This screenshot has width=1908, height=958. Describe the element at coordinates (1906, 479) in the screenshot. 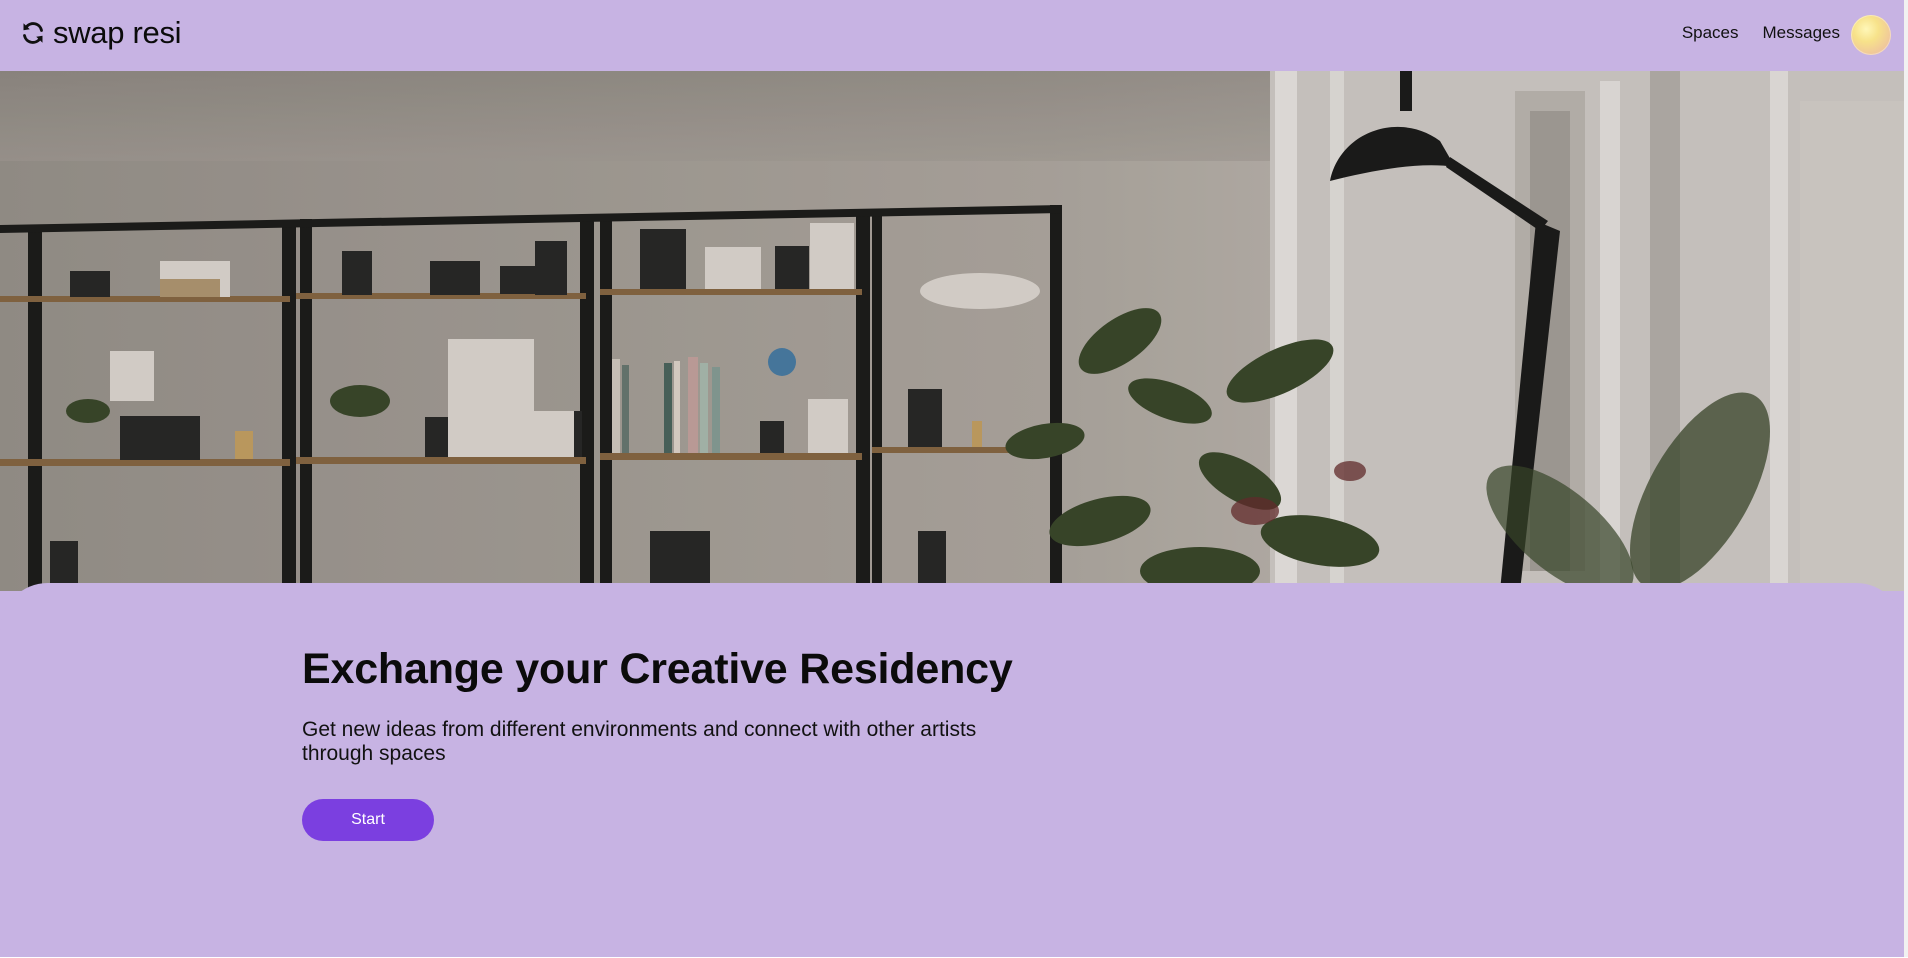

I see `scrollbar` at that location.